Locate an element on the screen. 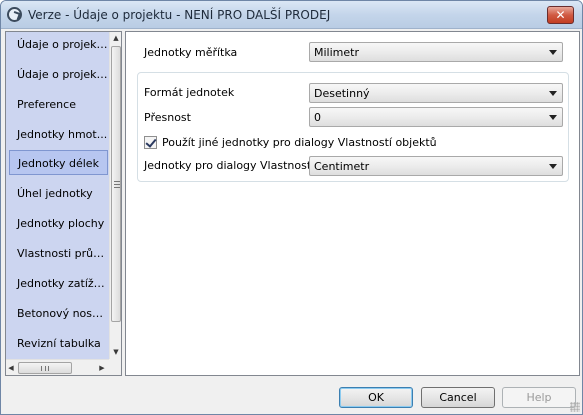 Image resolution: width=583 pixels, height=415 pixels. sidebar-item-area-units: Jednotky plochy is located at coordinates (58, 223).